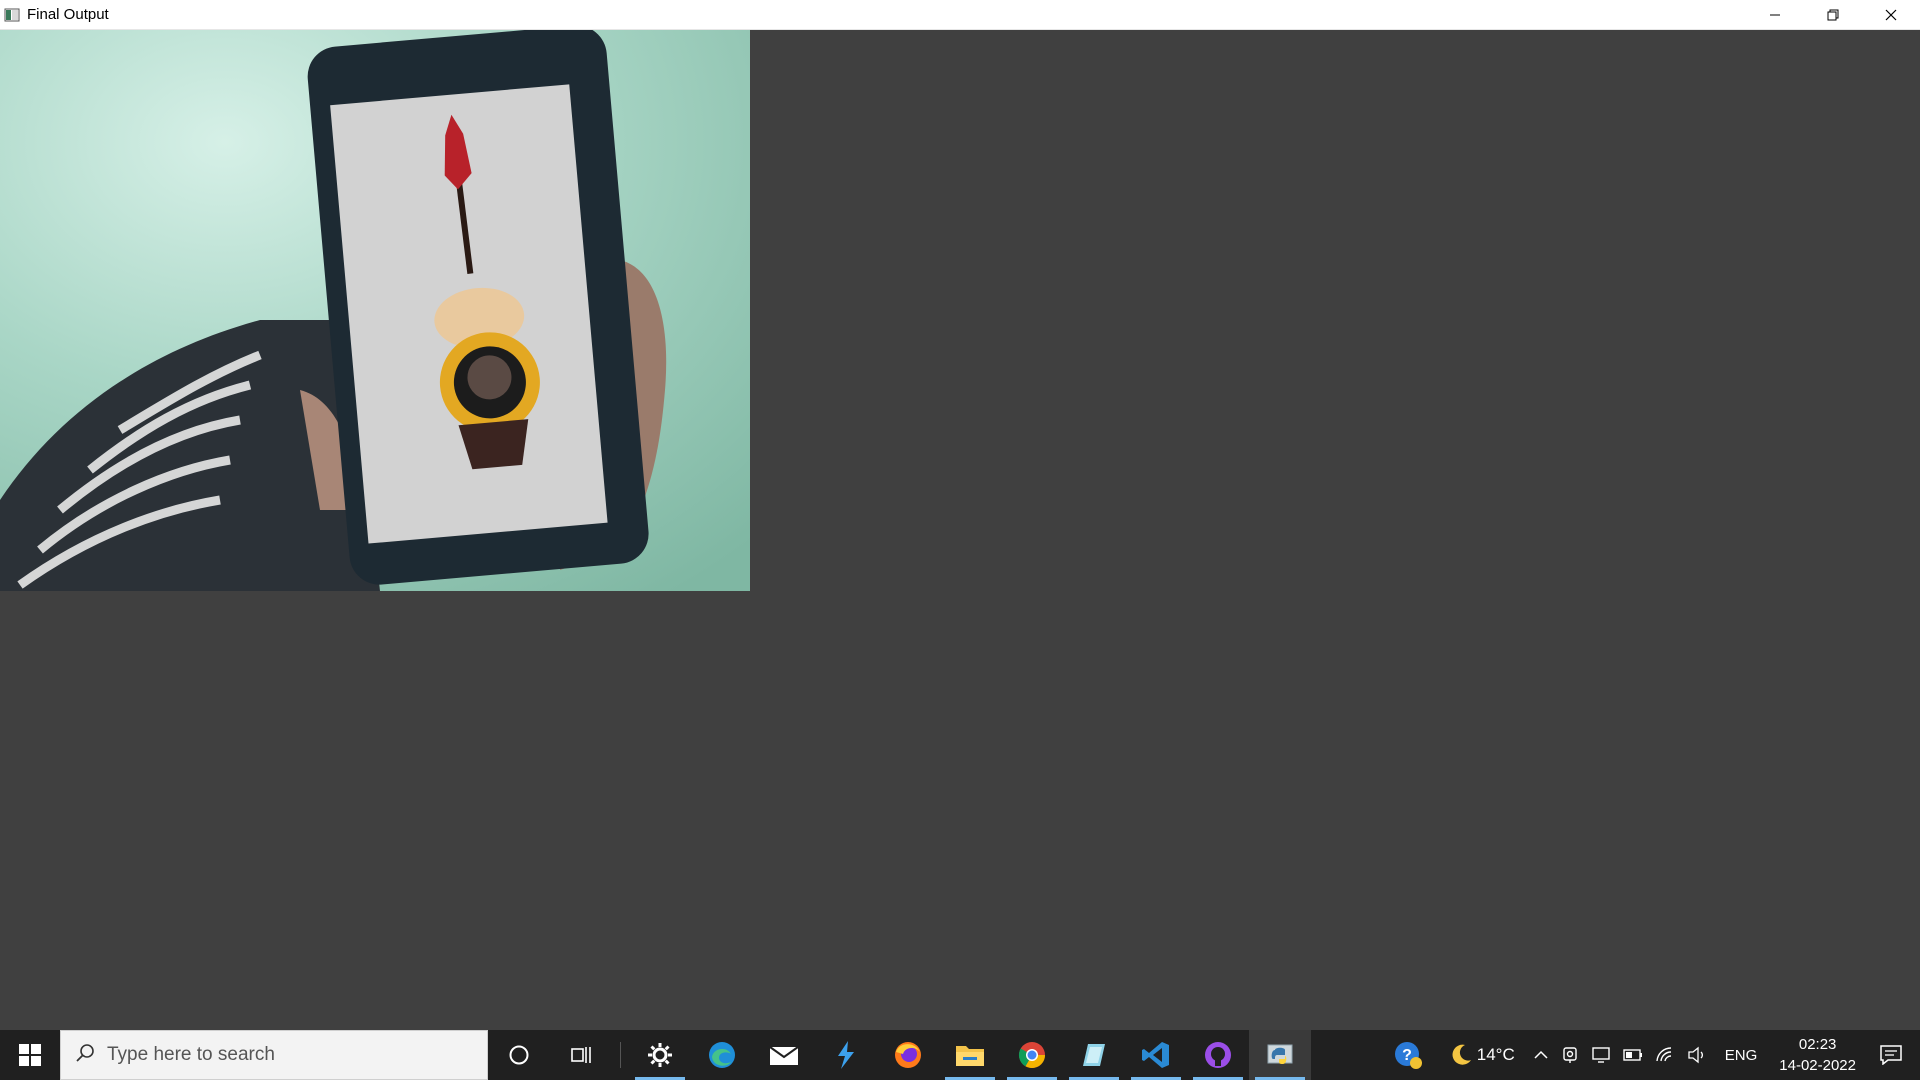 This screenshot has width=1920, height=1080. What do you see at coordinates (1475, 1055) in the screenshot?
I see `weather-widget: 14°C` at bounding box center [1475, 1055].